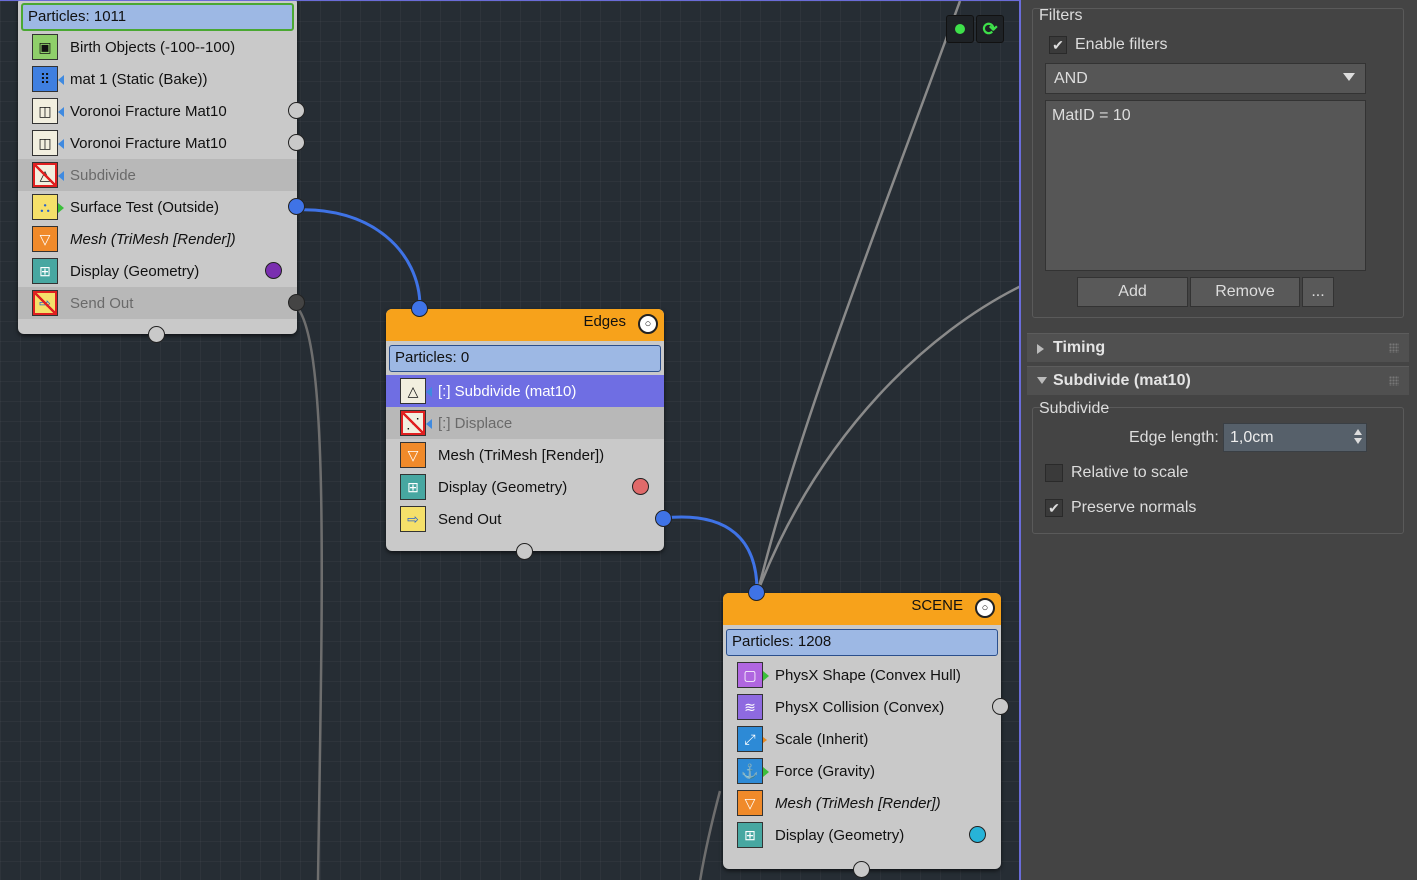 The height and width of the screenshot is (880, 1417). Describe the element at coordinates (157, 175) in the screenshot. I see `operator-row: △ Subdivide` at that location.